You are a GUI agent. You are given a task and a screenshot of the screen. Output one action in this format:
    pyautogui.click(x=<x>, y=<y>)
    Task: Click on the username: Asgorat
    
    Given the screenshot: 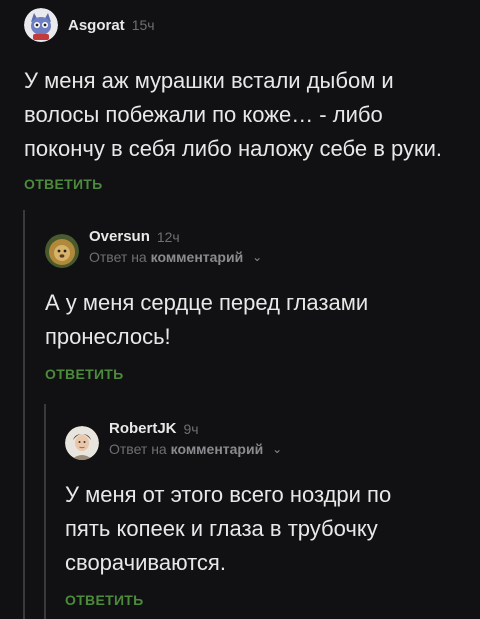 What is the action you would take?
    pyautogui.click(x=96, y=25)
    